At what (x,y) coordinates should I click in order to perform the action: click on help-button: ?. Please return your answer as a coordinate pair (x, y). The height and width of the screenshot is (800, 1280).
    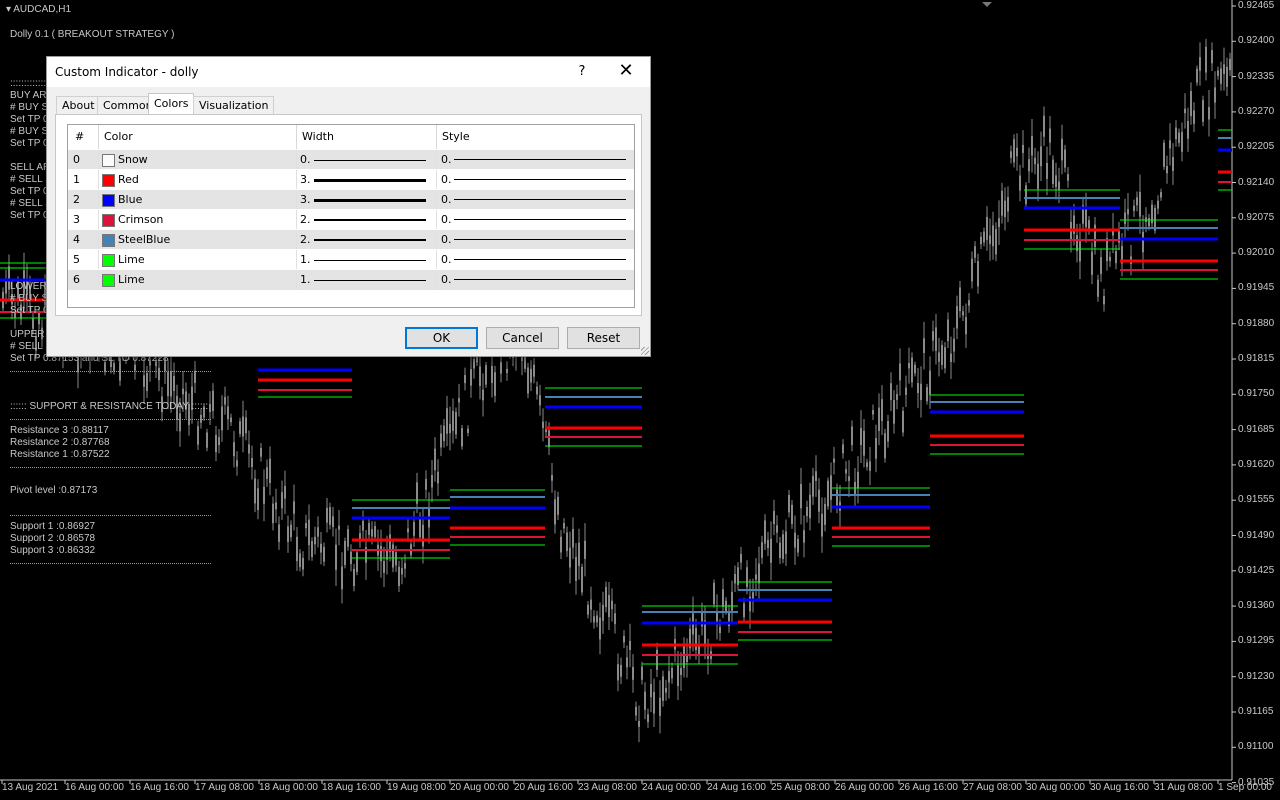
    Looking at the image, I should click on (582, 72).